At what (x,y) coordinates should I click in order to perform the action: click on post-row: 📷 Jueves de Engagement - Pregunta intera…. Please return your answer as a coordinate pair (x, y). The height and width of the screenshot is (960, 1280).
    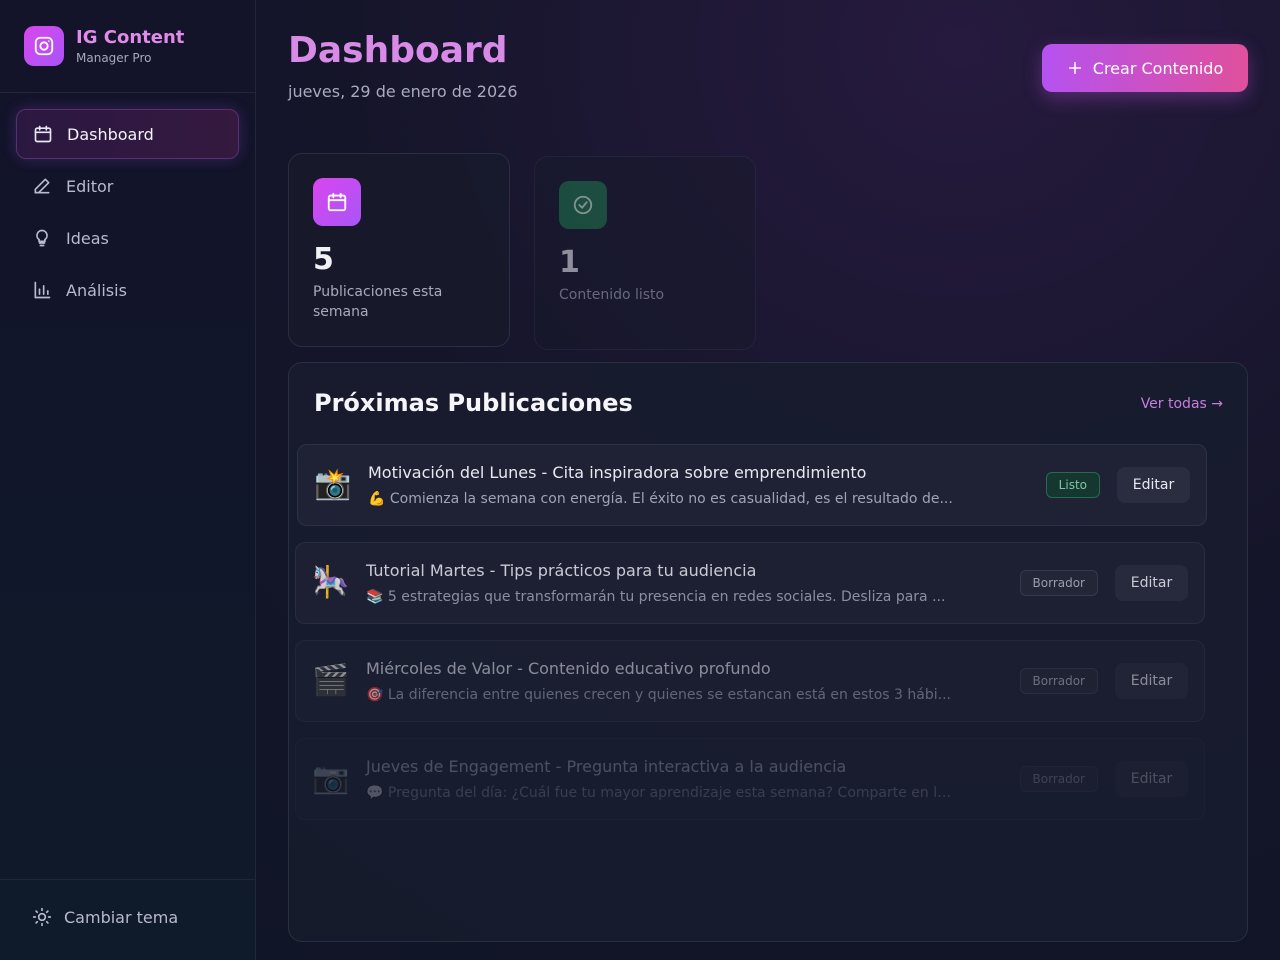
    Looking at the image, I should click on (750, 779).